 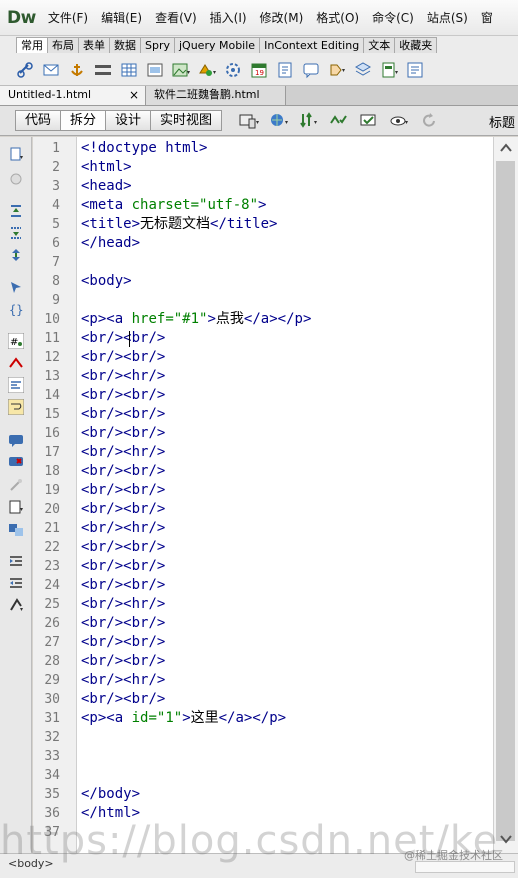 What do you see at coordinates (207, 94) in the screenshot?
I see `document-tab-label: 软件二班魏鲁鹏.html` at bounding box center [207, 94].